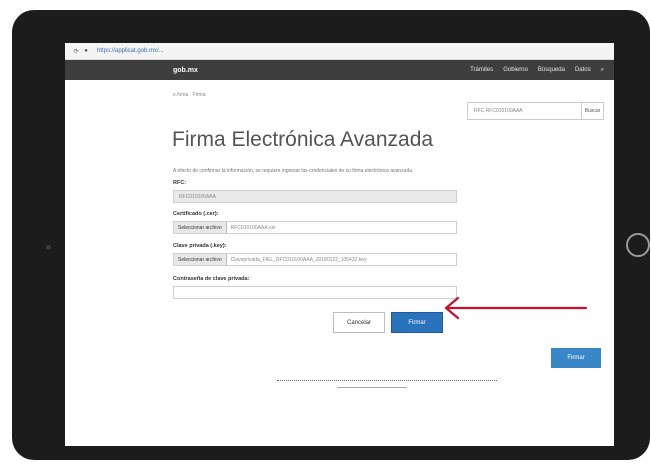 Image resolution: width=651 pixels, height=465 pixels. Describe the element at coordinates (481, 70) in the screenshot. I see `nav-item-tramites: Trámites` at that location.